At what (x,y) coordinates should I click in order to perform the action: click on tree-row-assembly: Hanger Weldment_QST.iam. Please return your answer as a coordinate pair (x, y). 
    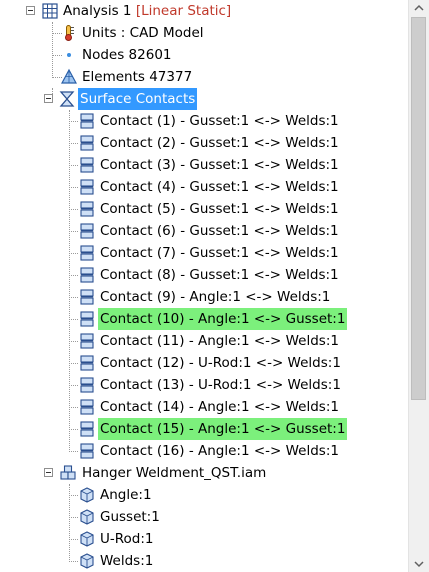
    Looking at the image, I should click on (204, 473).